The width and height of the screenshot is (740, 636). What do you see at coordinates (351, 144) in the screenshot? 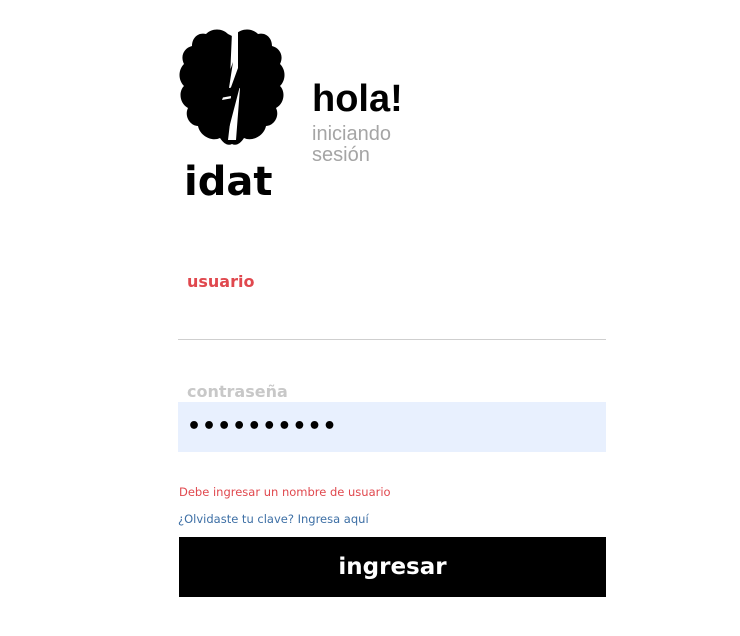
I see `page-subtitle: iniciando sesión` at bounding box center [351, 144].